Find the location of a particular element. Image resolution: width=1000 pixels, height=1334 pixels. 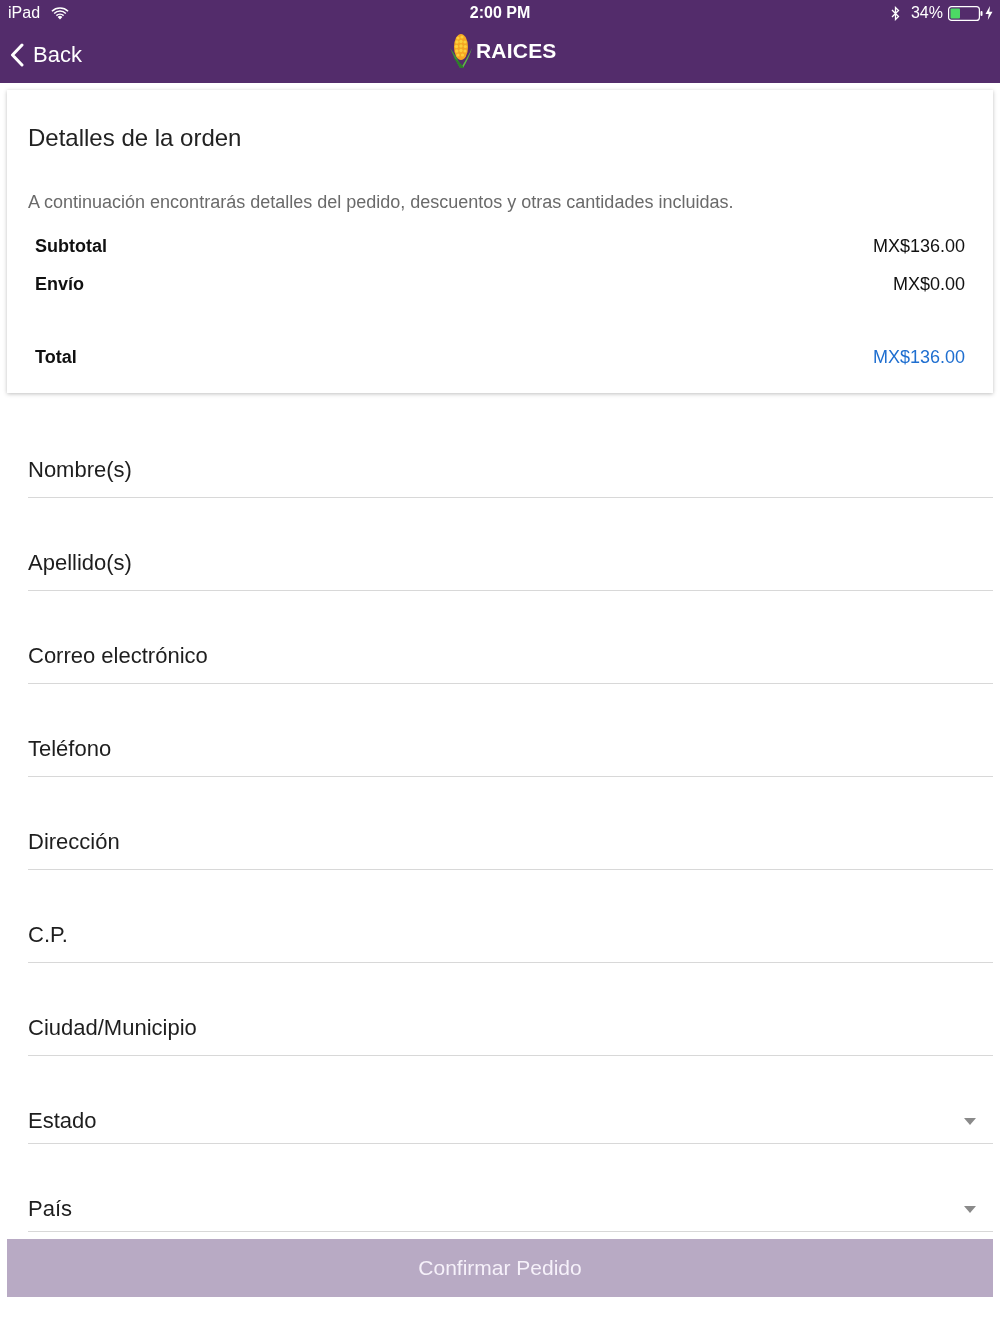

summary-amount: MX$0.00 is located at coordinates (928, 284).